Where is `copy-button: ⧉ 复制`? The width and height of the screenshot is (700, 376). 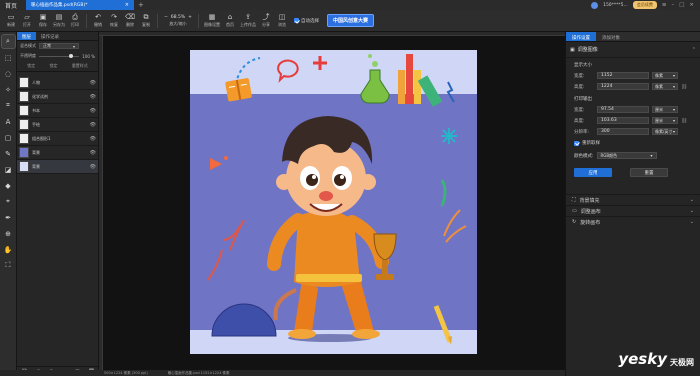
copy-button: ⧉ 复制 is located at coordinates (146, 21).